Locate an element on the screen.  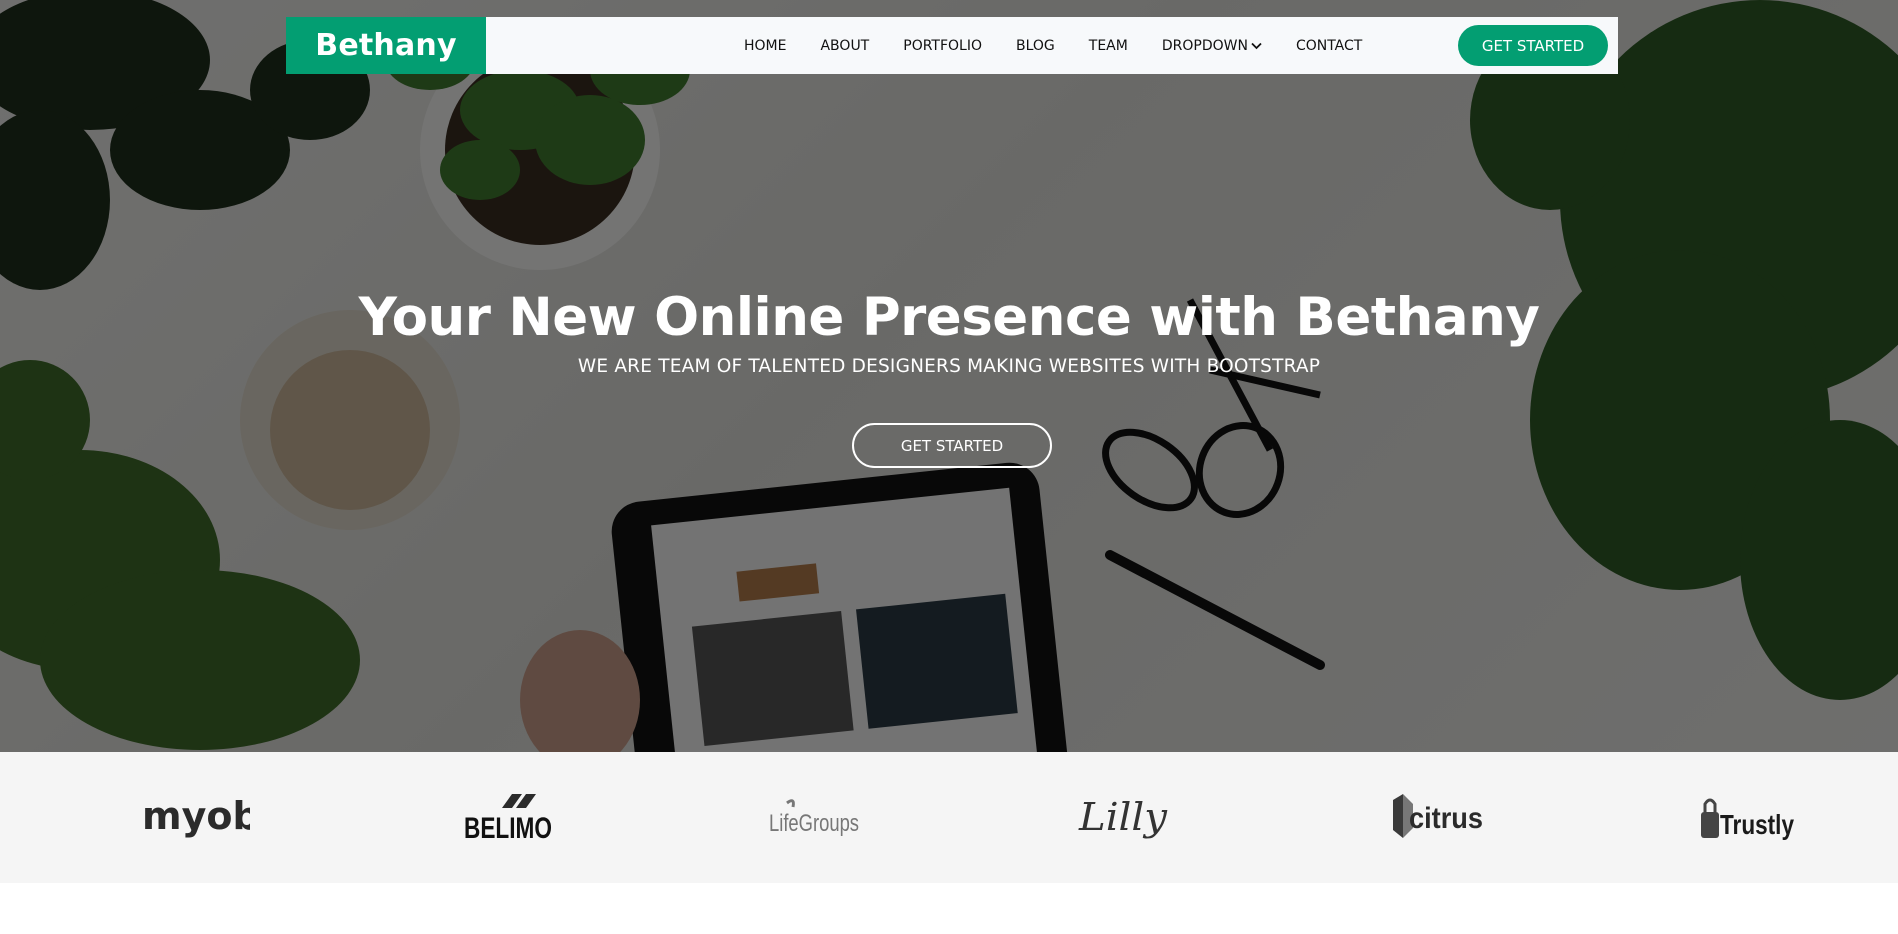
nav-item-label: TEAM is located at coordinates (1108, 45).